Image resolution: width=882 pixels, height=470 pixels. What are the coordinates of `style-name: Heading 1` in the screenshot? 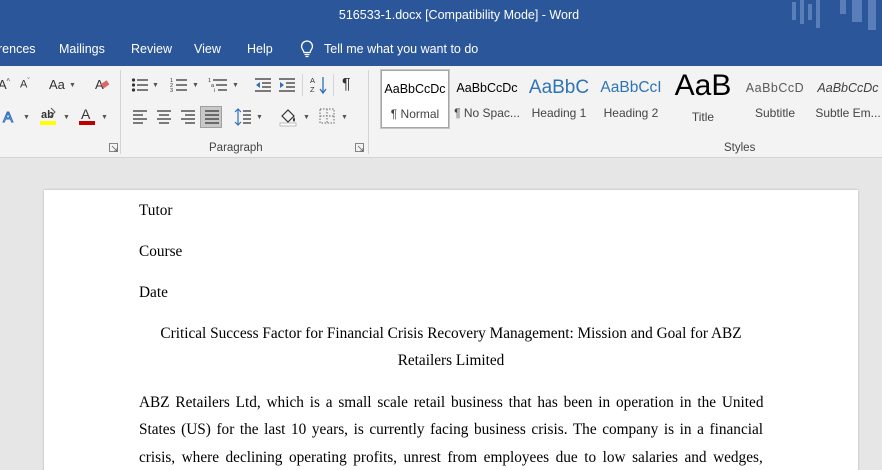 It's located at (559, 113).